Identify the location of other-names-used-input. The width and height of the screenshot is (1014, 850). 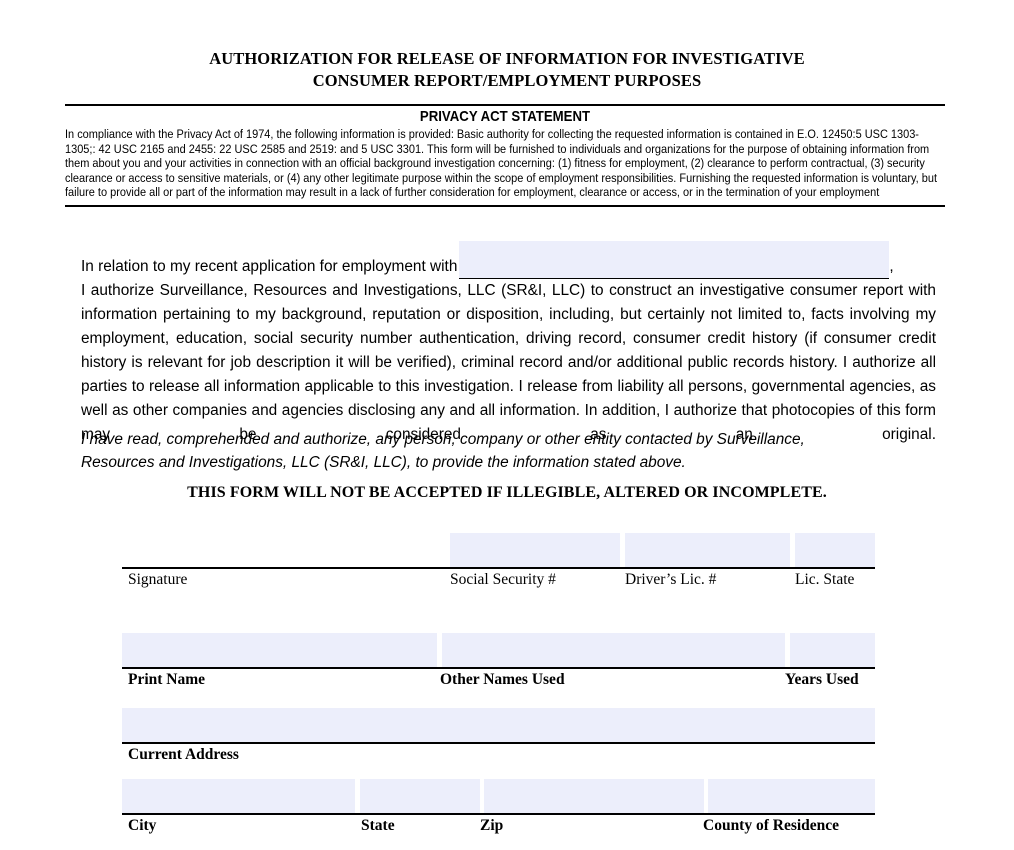
(613, 650).